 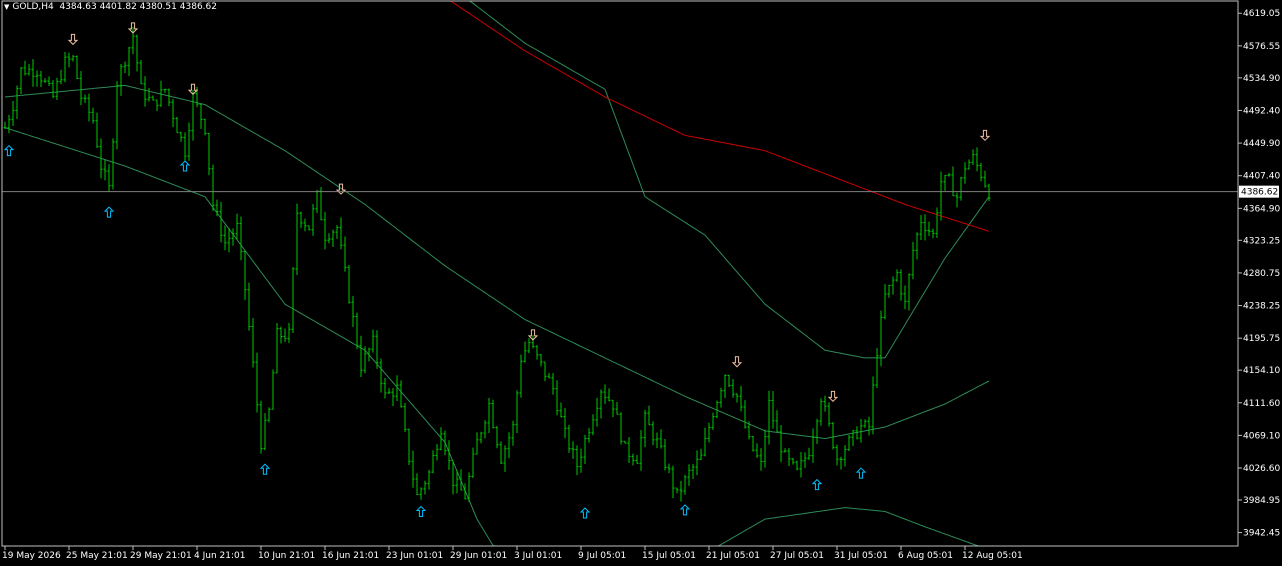 What do you see at coordinates (6, 7) in the screenshot?
I see `dropdown-triangle-icon: ▼` at bounding box center [6, 7].